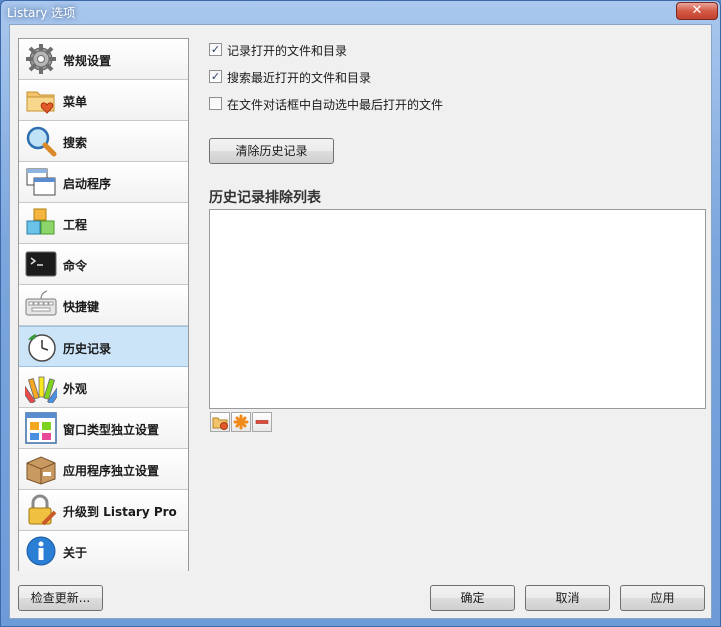 The width and height of the screenshot is (721, 627). What do you see at coordinates (103, 387) in the screenshot?
I see `sidebar-item-appearance: 外观` at bounding box center [103, 387].